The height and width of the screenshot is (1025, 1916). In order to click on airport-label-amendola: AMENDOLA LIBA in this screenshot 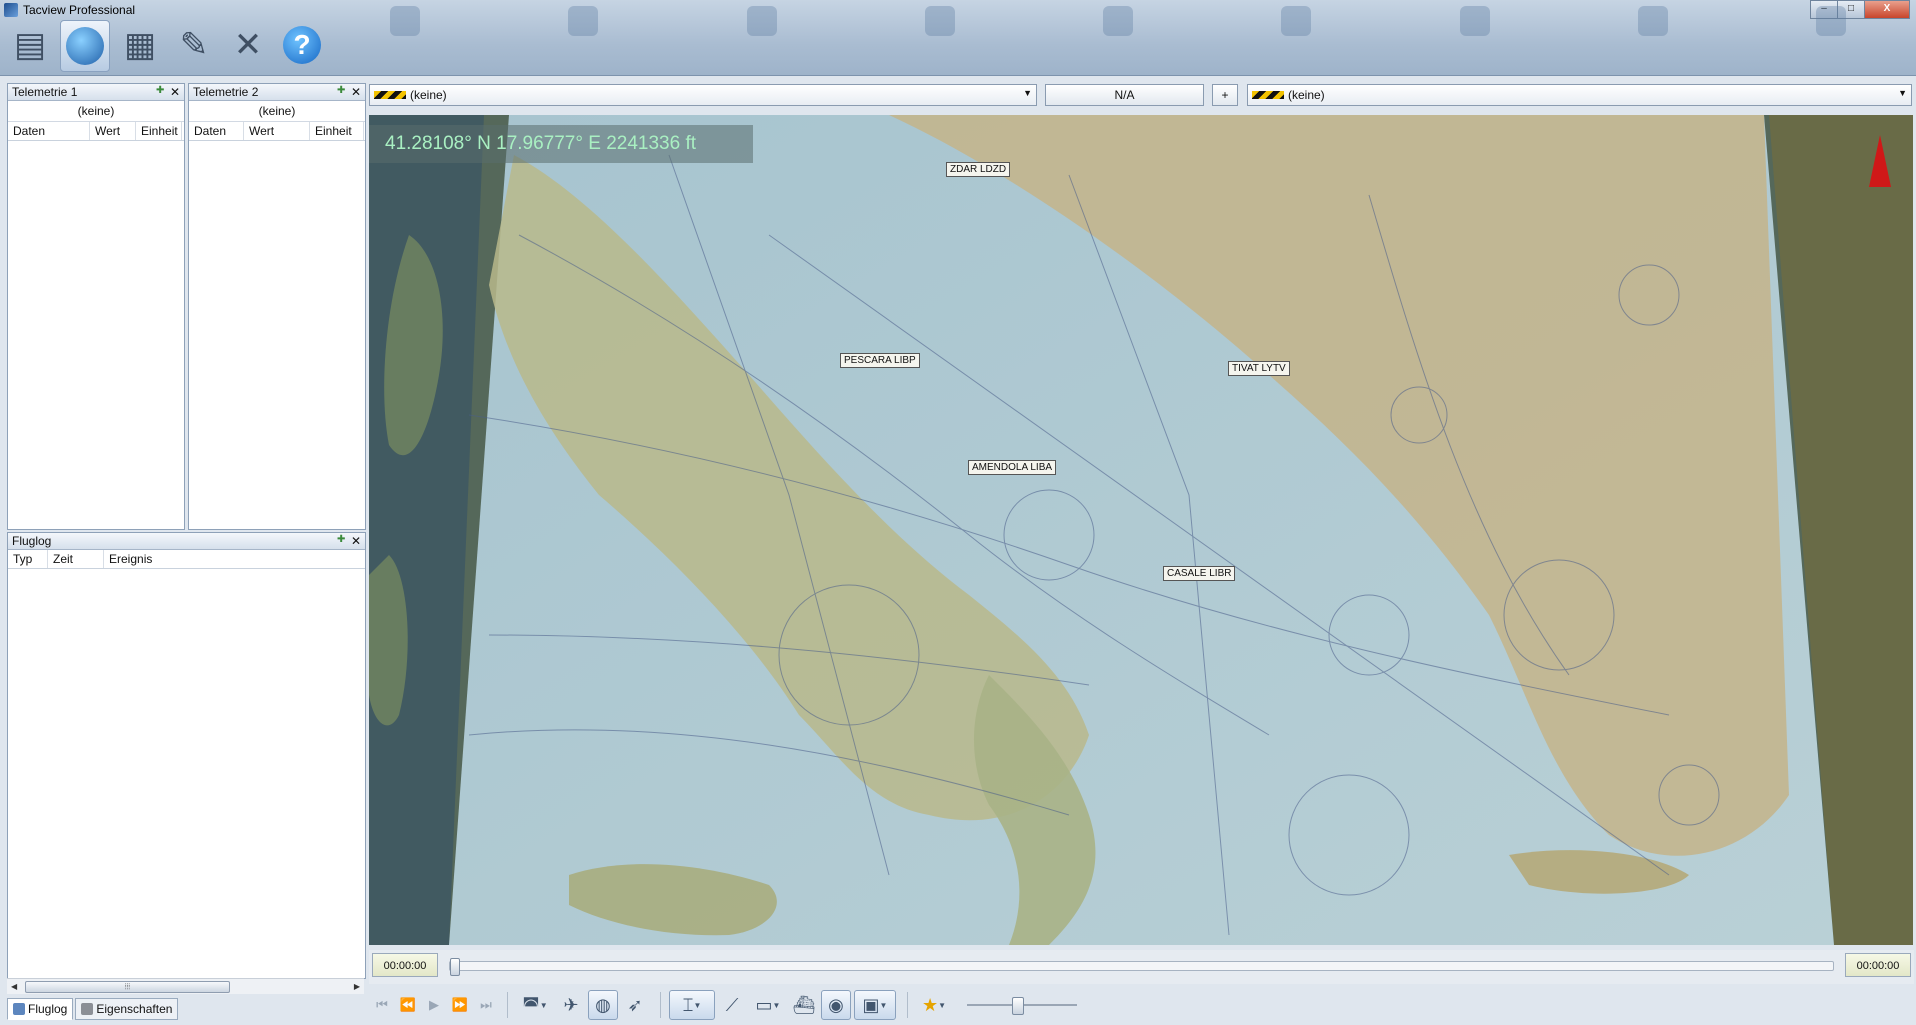, I will do `click(1012, 467)`.